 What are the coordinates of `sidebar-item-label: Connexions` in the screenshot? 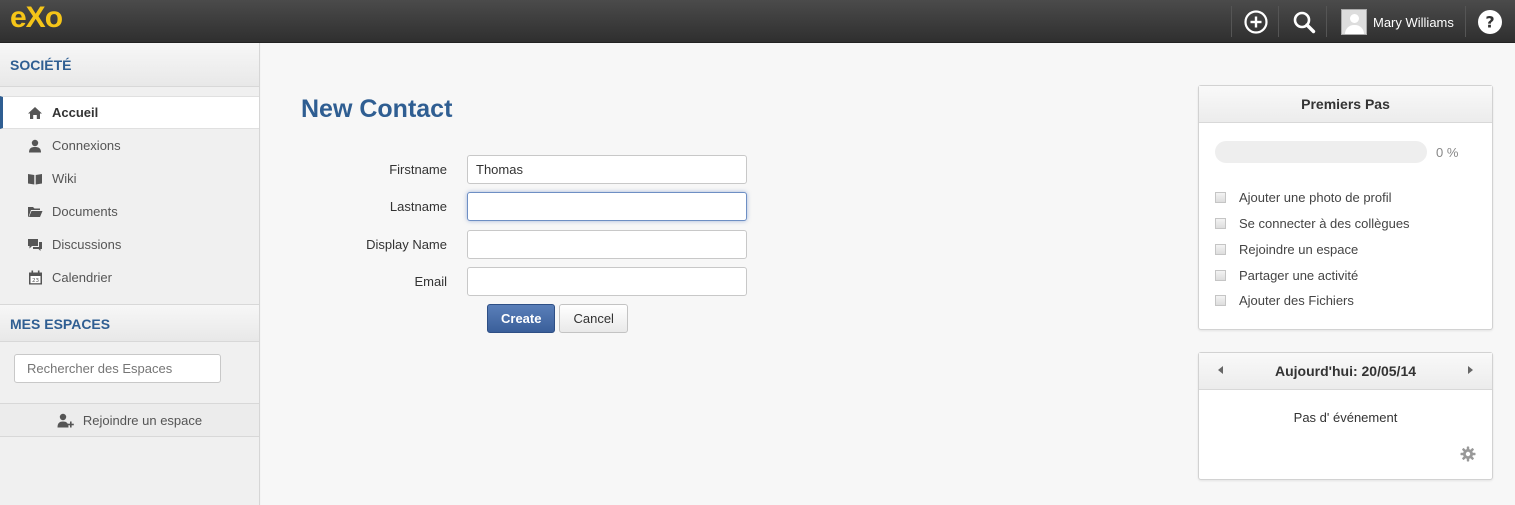 It's located at (86, 145).